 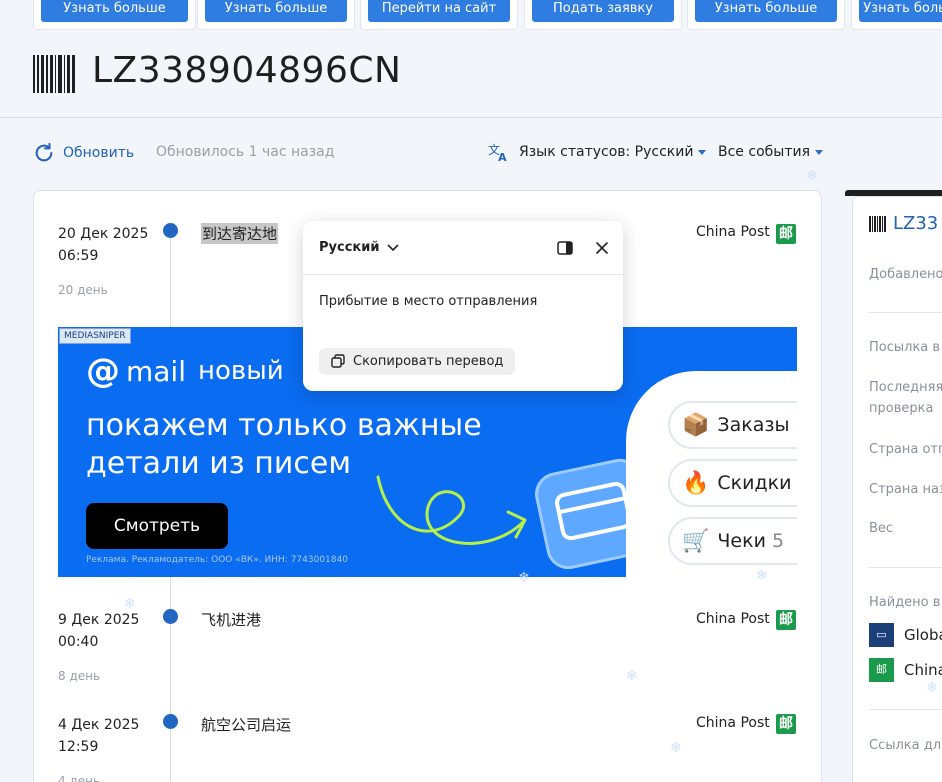 What do you see at coordinates (565, 248) in the screenshot?
I see `sidebar-dock-icon` at bounding box center [565, 248].